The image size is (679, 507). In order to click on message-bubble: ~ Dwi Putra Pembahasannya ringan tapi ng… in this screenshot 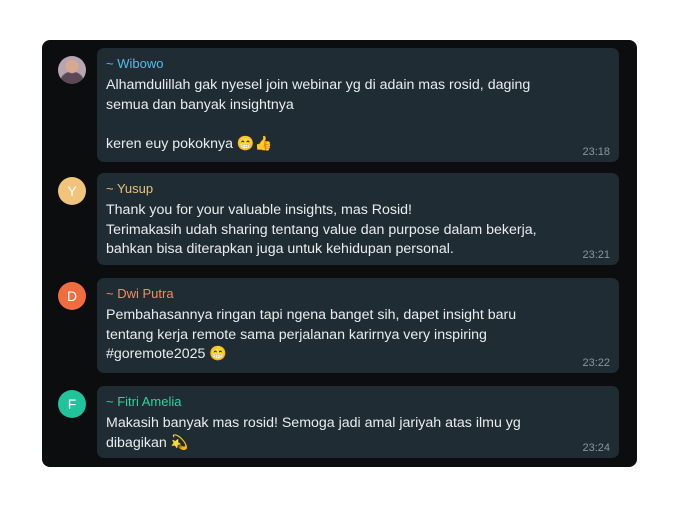, I will do `click(358, 325)`.